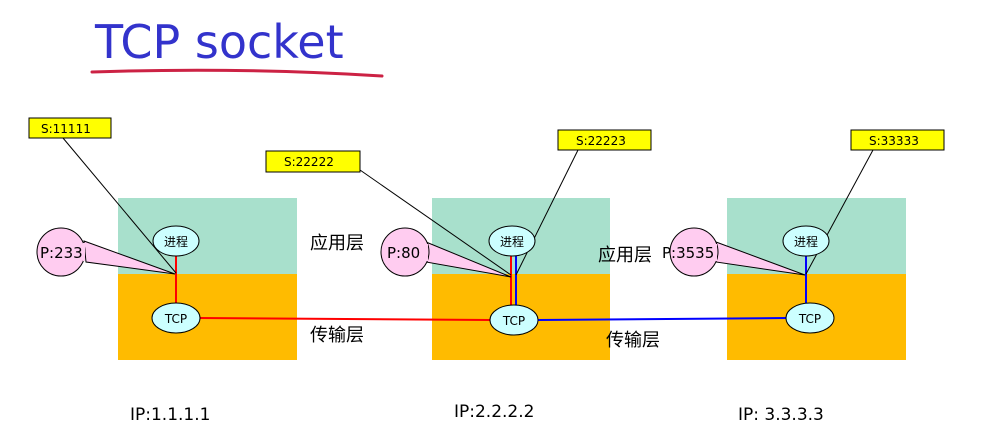  What do you see at coordinates (894, 141) in the screenshot?
I see `host3-socket-label: S:33333` at bounding box center [894, 141].